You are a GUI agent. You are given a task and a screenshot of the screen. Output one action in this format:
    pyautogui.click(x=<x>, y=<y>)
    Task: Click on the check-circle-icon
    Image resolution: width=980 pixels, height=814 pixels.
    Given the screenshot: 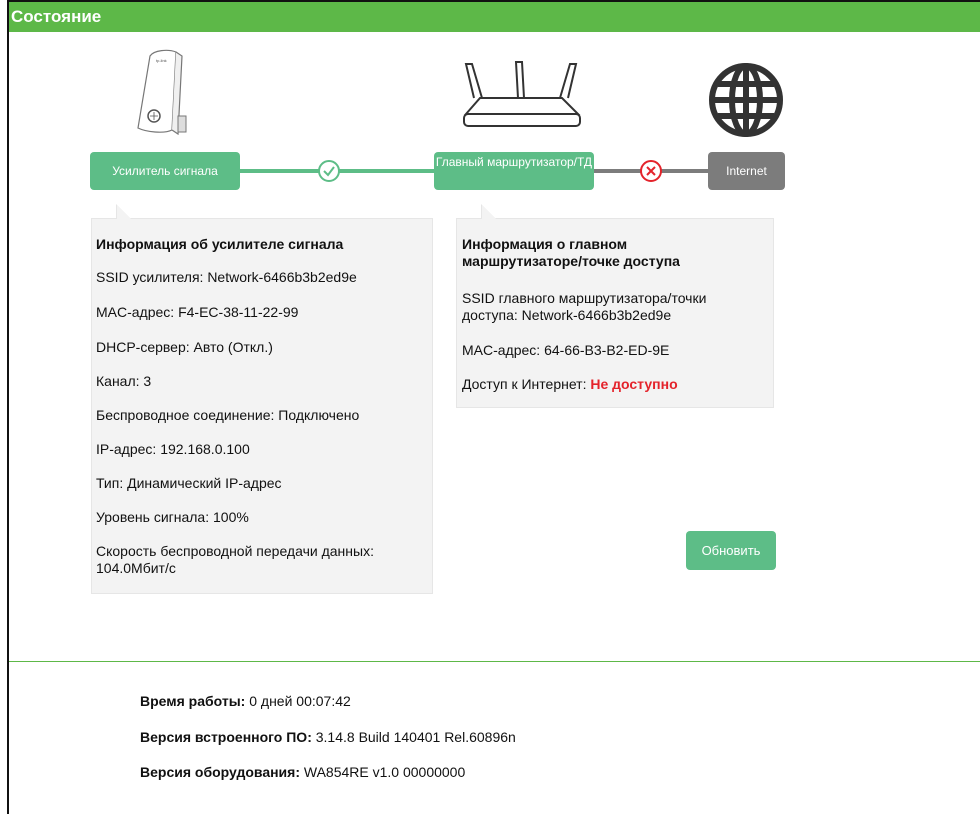 What is the action you would take?
    pyautogui.click(x=329, y=171)
    